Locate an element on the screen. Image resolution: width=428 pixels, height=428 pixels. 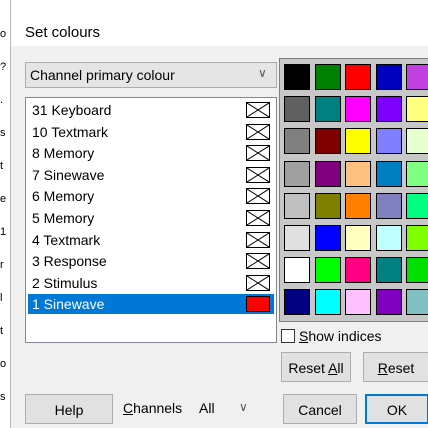
colour-type-select: Channel primary colour ∨ is located at coordinates (151, 75).